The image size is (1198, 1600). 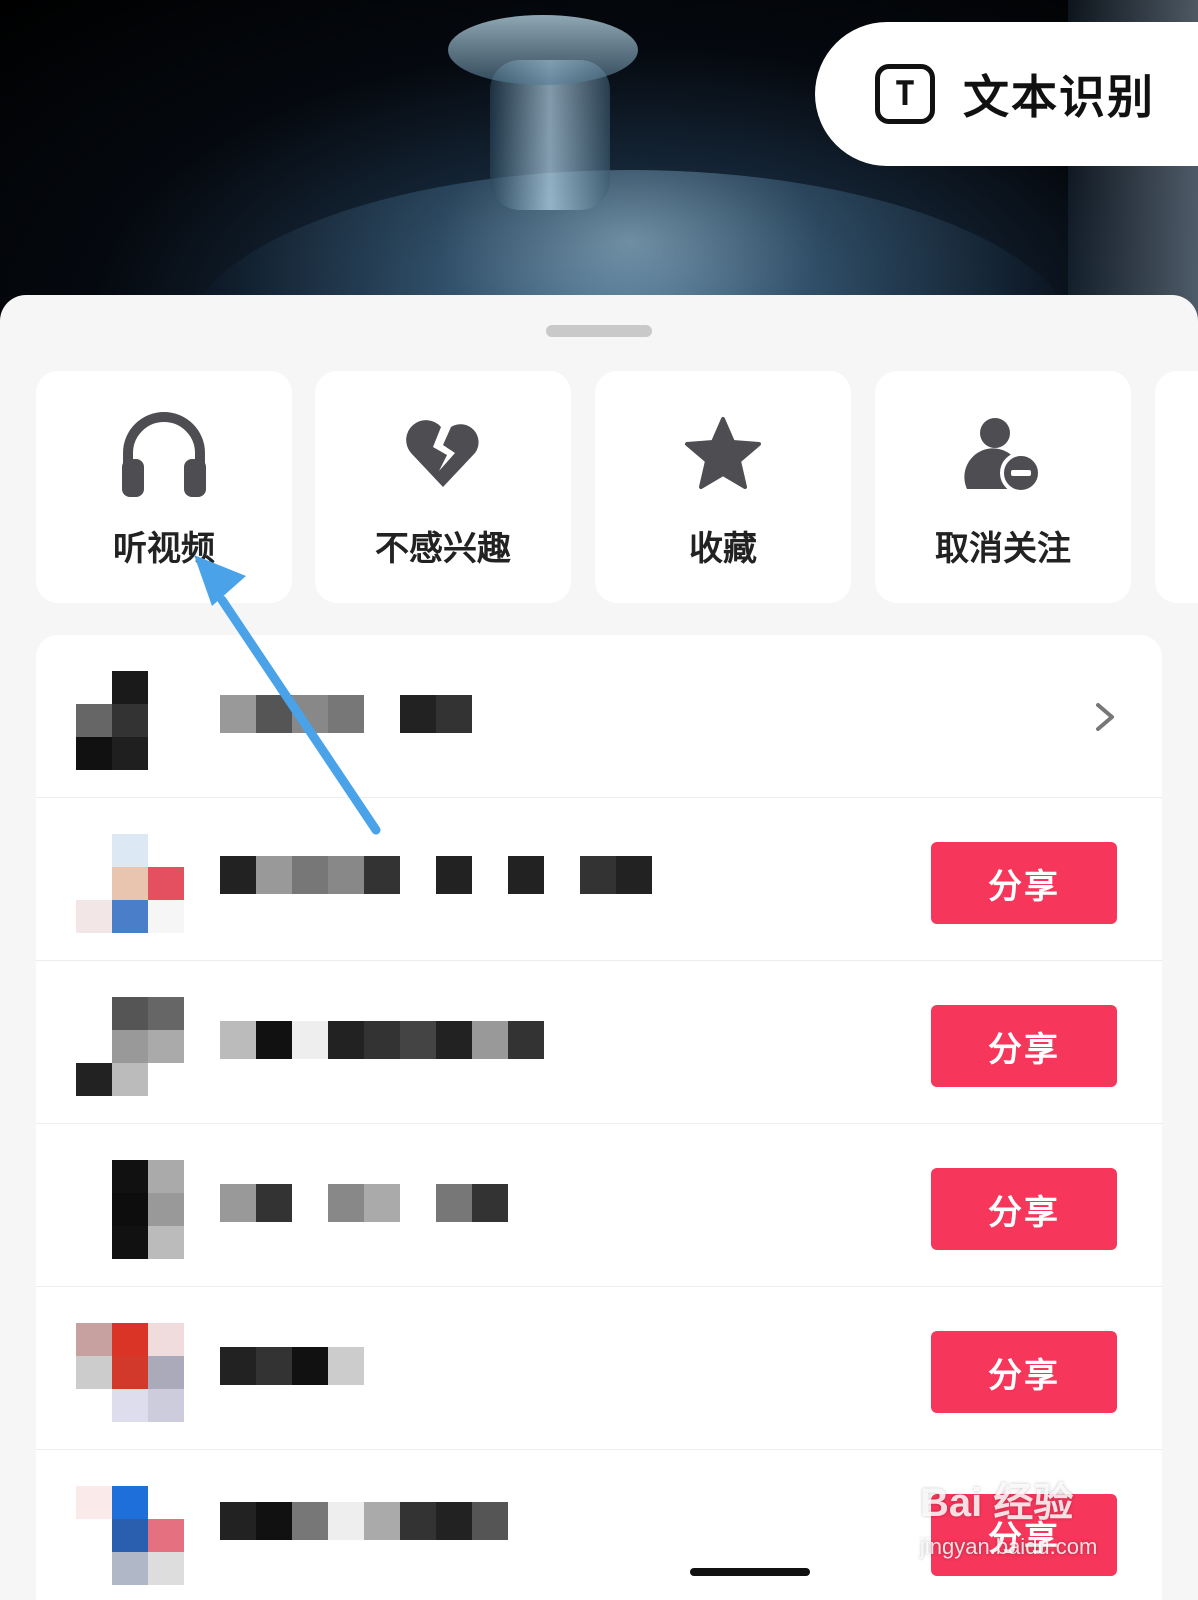 I want to click on favorite-label: 收藏, so click(x=723, y=549).